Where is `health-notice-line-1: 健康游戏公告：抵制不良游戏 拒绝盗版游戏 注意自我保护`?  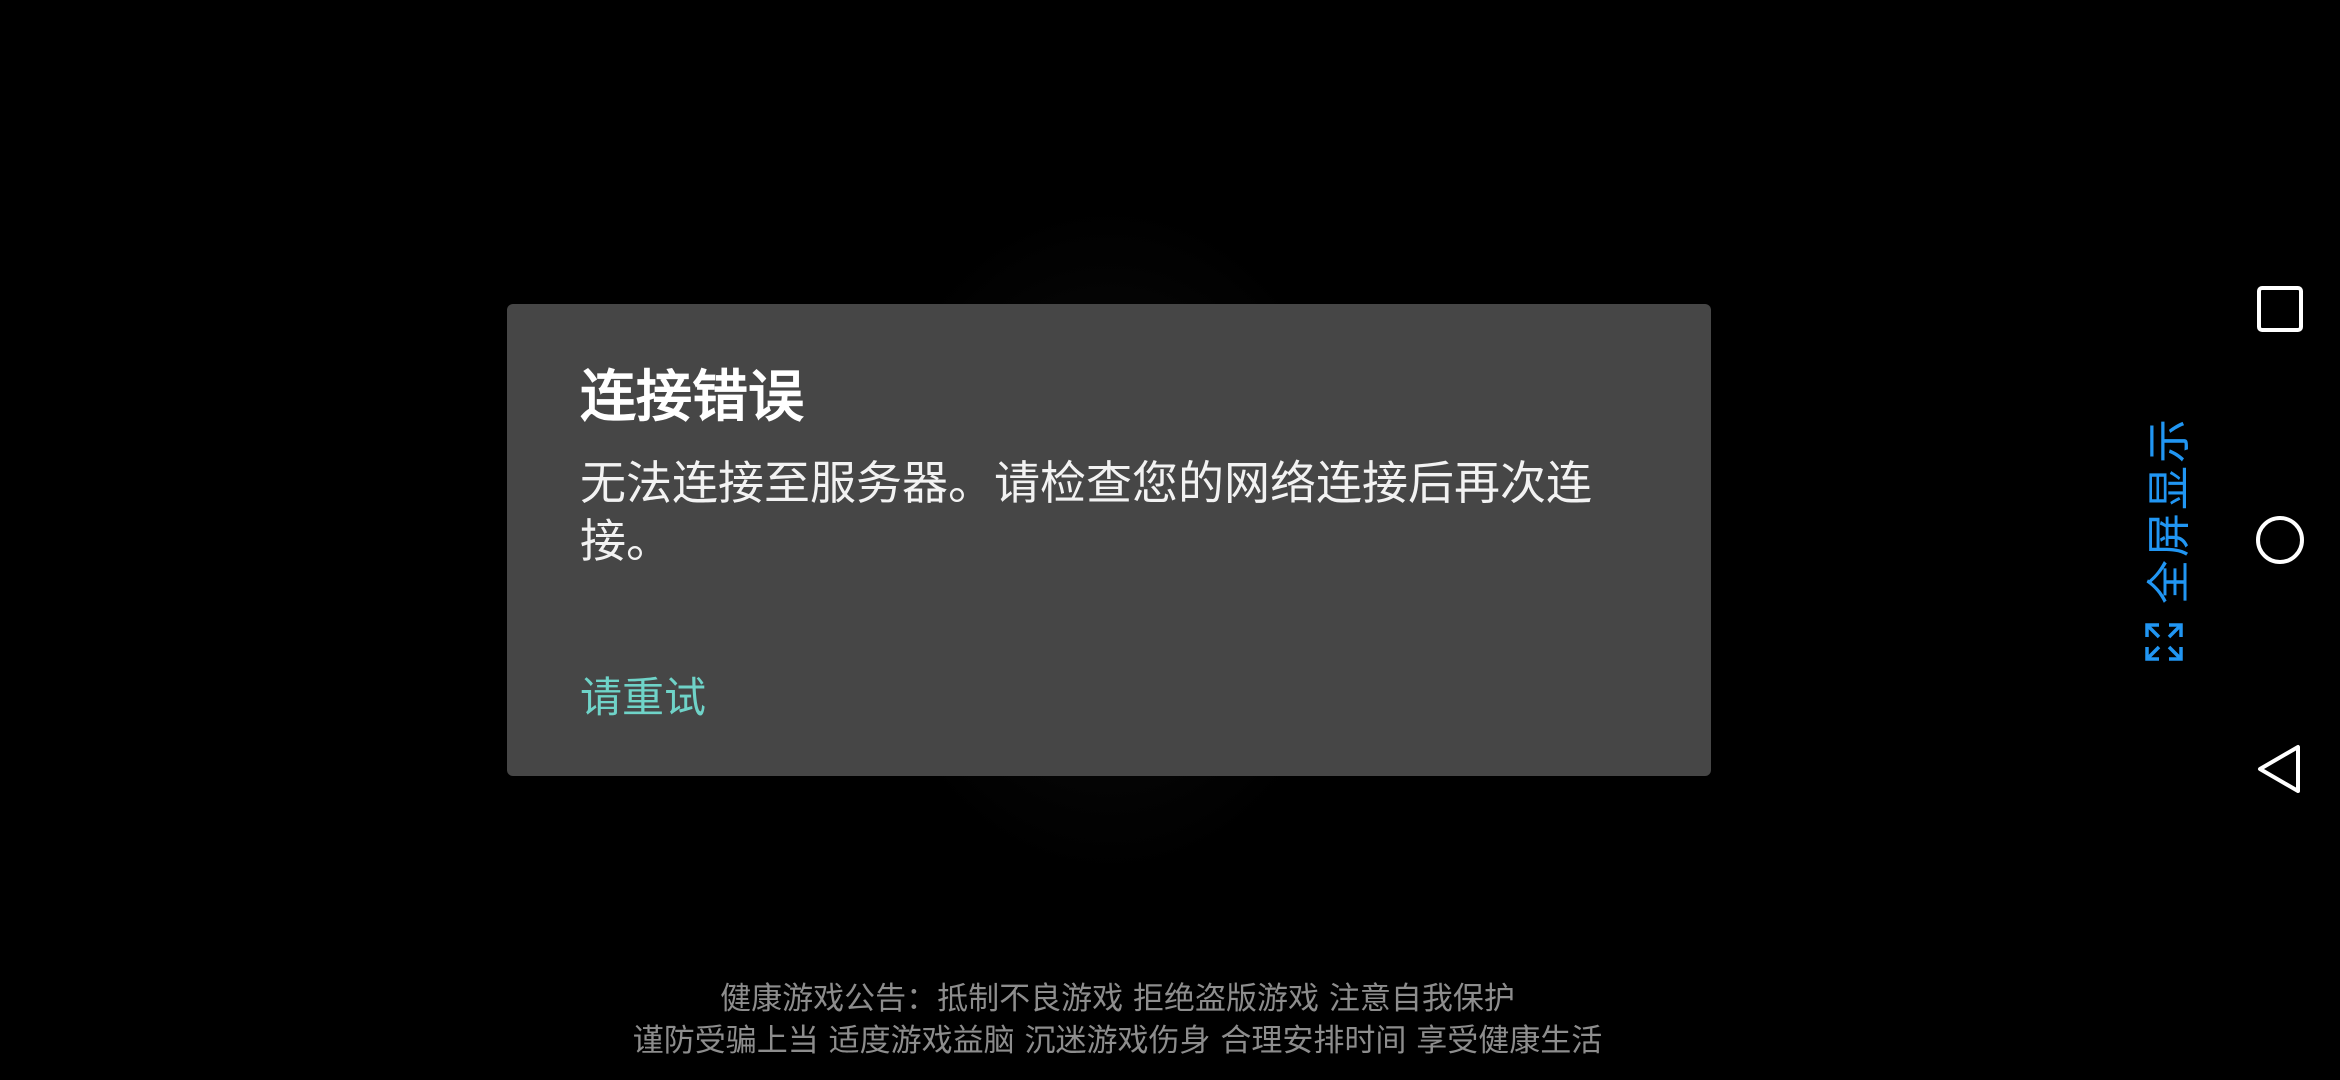 health-notice-line-1: 健康游戏公告：抵制不良游戏 拒绝盗版游戏 注意自我保护 is located at coordinates (1117, 999).